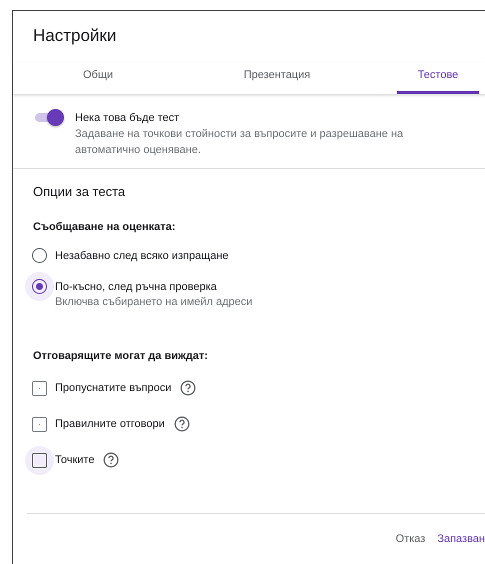  I want to click on tab: Презентация, so click(277, 78).